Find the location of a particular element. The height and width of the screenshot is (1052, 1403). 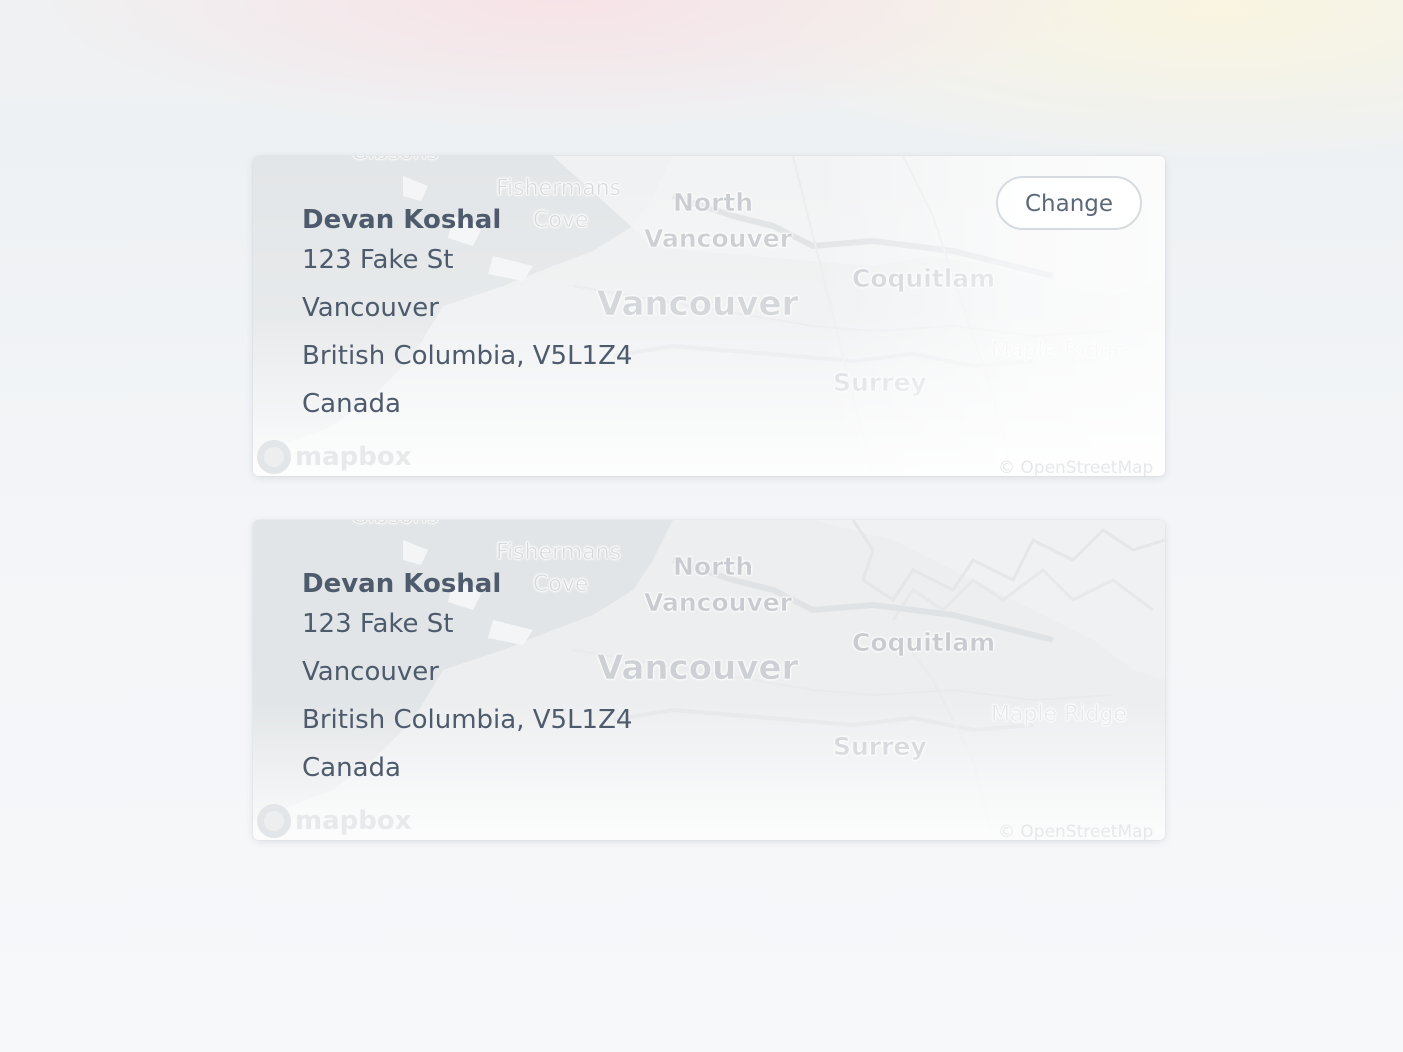

change-address-button: Change is located at coordinates (1069, 203).